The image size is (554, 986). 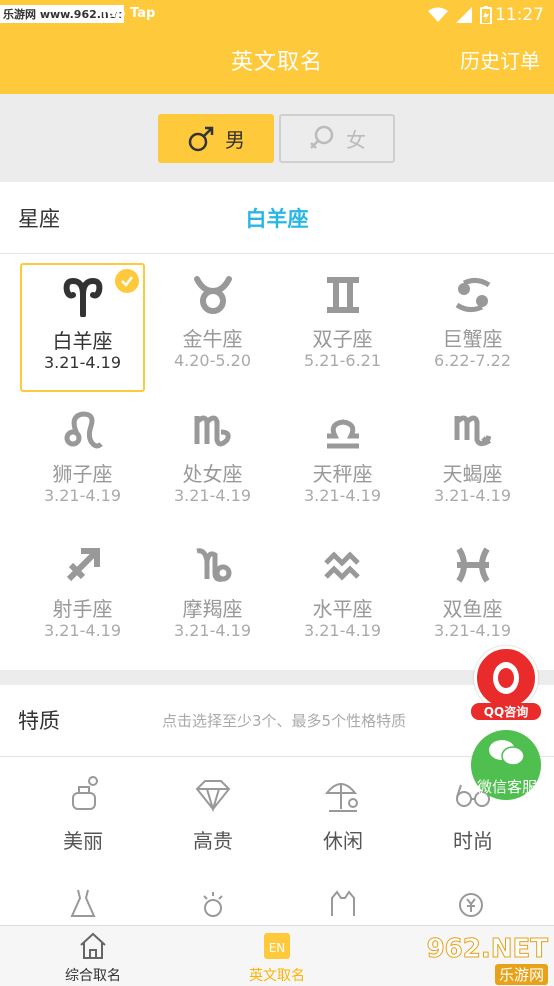 What do you see at coordinates (464, 15) in the screenshot?
I see `signal-icon` at bounding box center [464, 15].